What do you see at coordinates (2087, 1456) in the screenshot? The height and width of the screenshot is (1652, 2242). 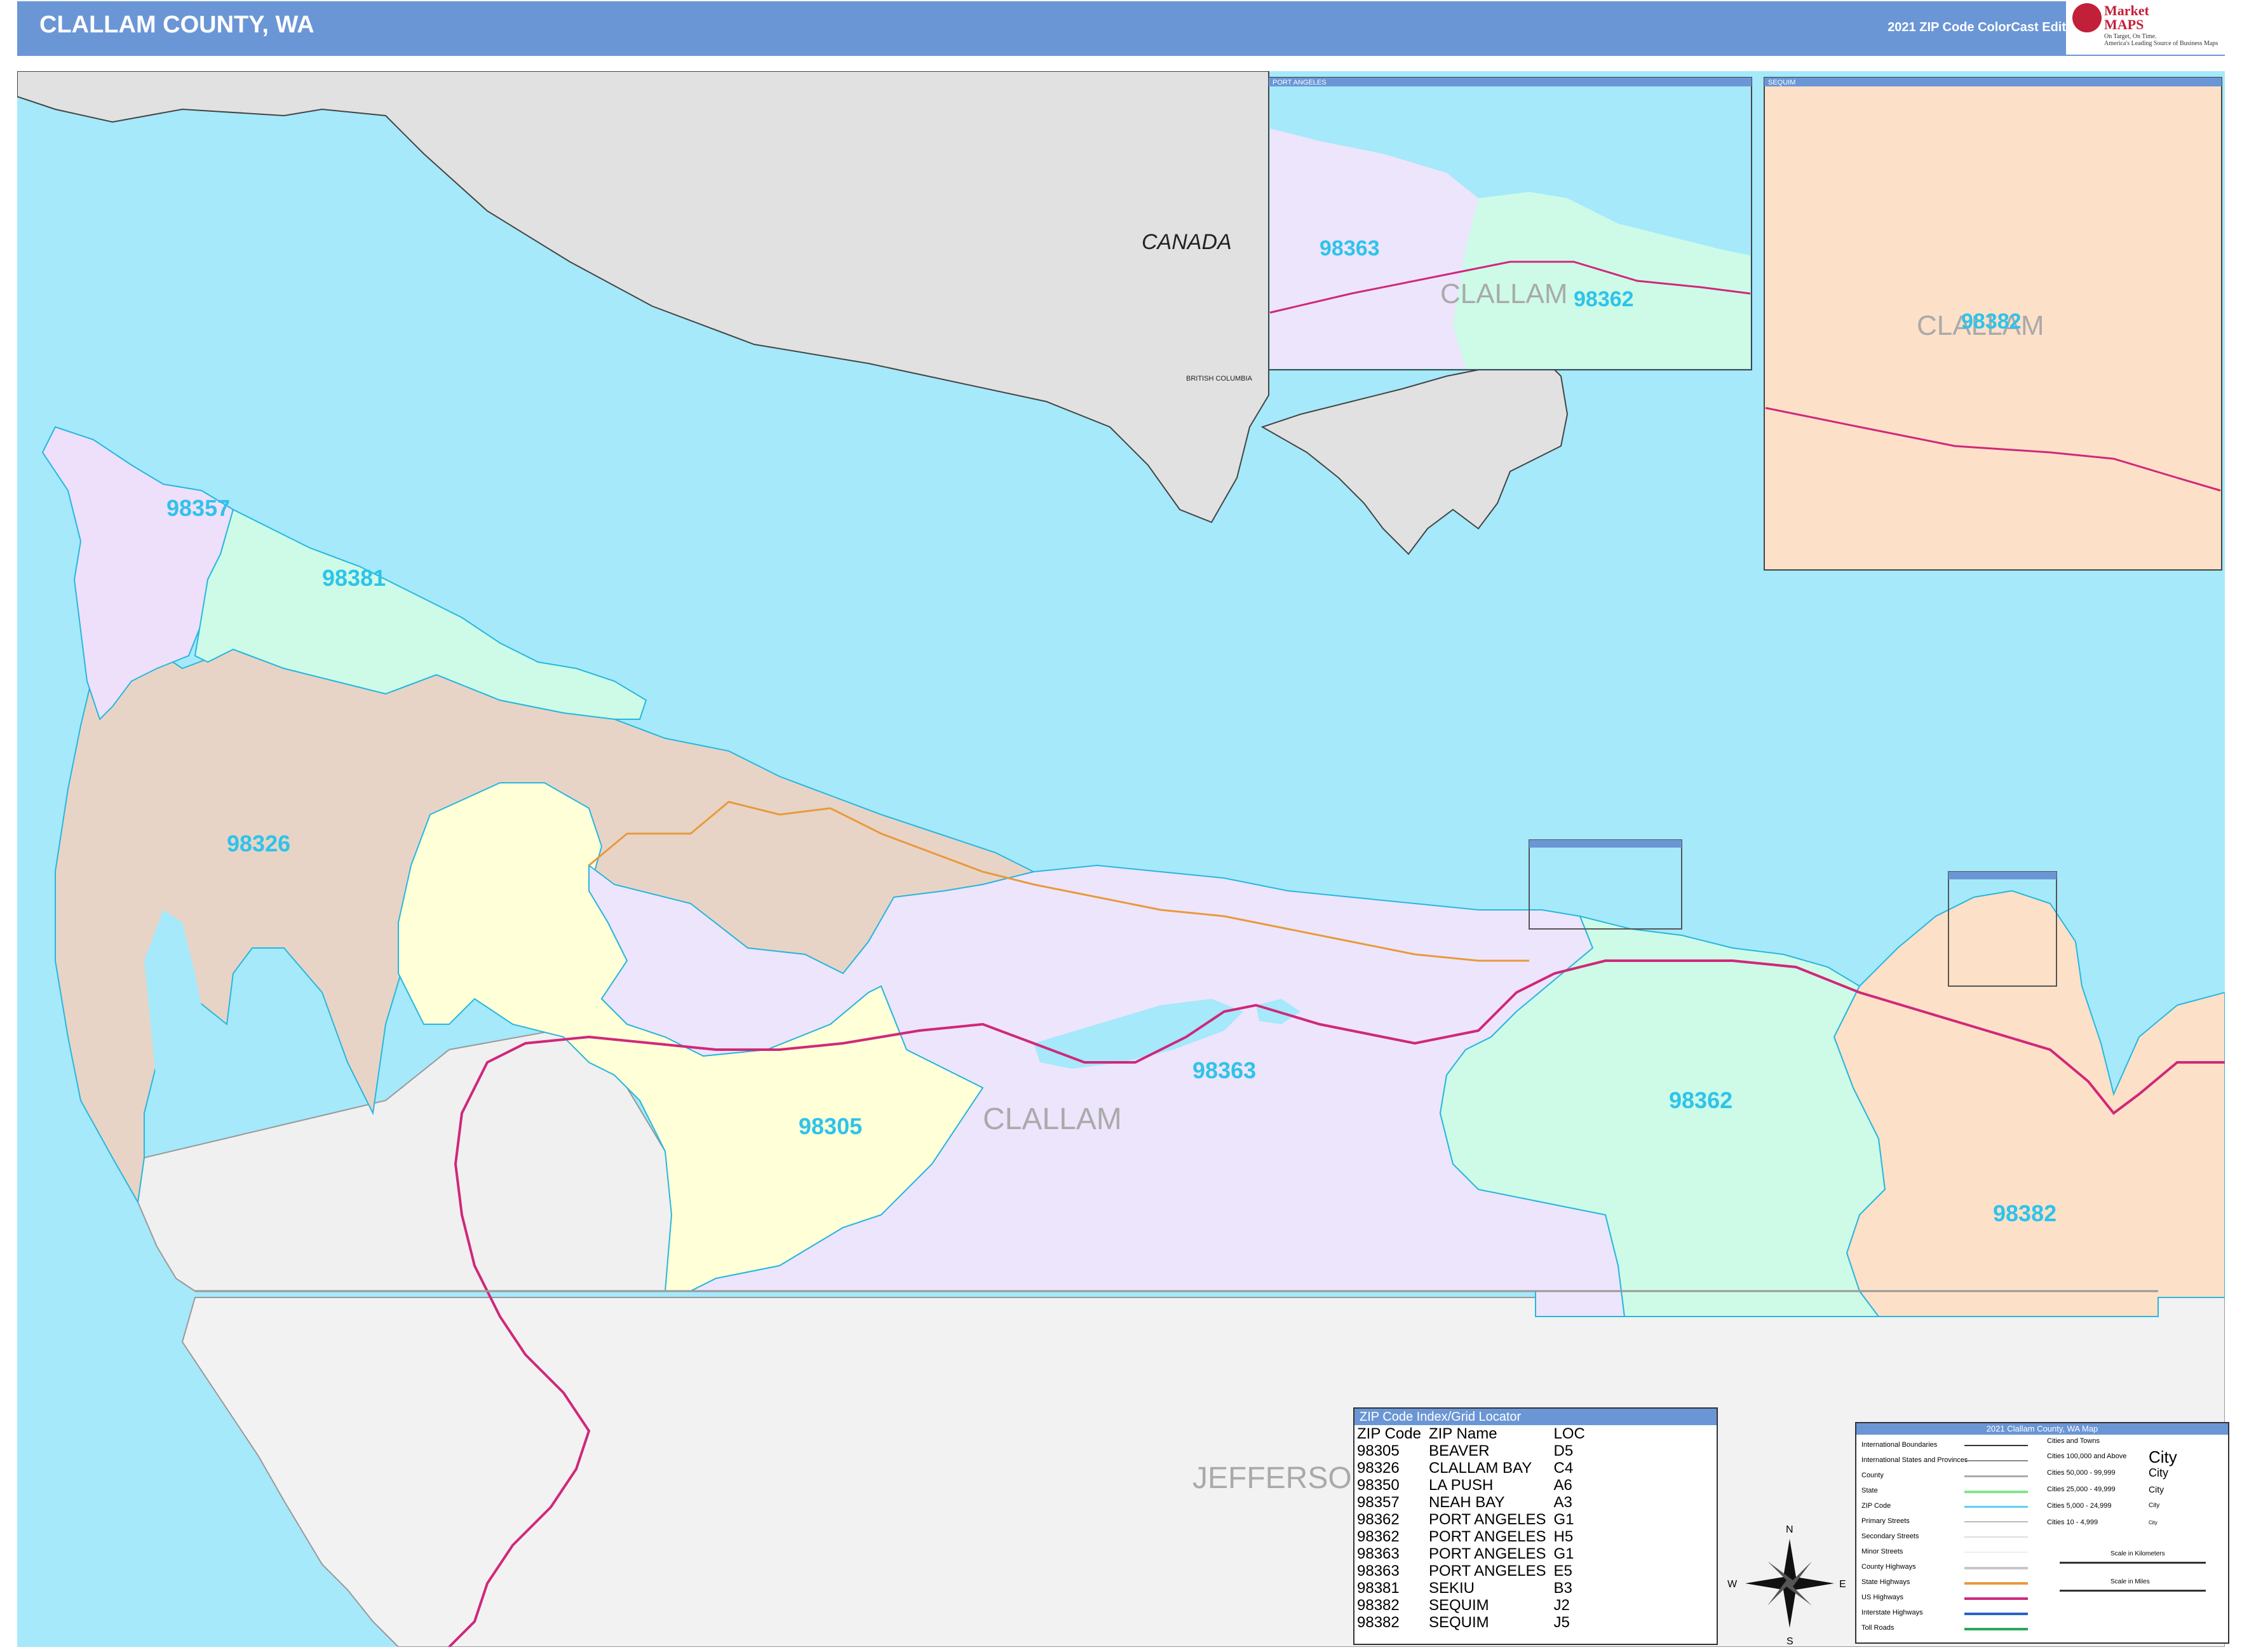 I see `legend-city-tier: Cities 100,000 and Above` at bounding box center [2087, 1456].